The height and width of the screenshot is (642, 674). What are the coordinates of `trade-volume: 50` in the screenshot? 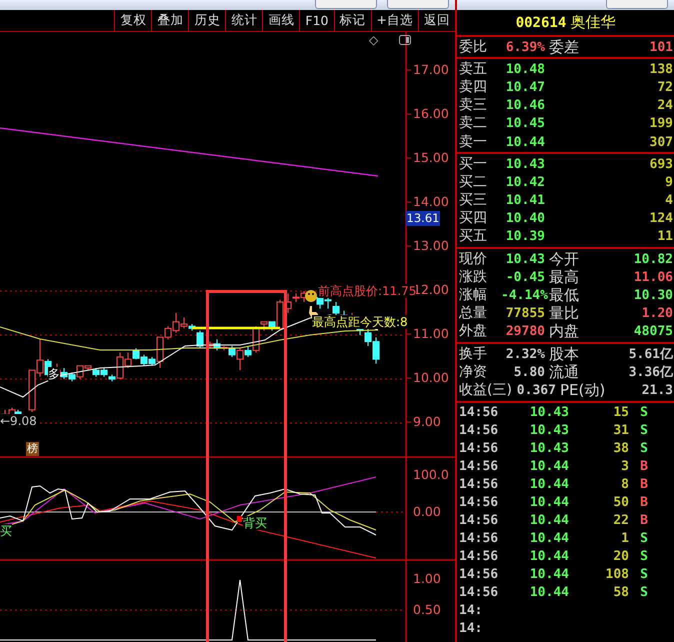 It's located at (620, 502).